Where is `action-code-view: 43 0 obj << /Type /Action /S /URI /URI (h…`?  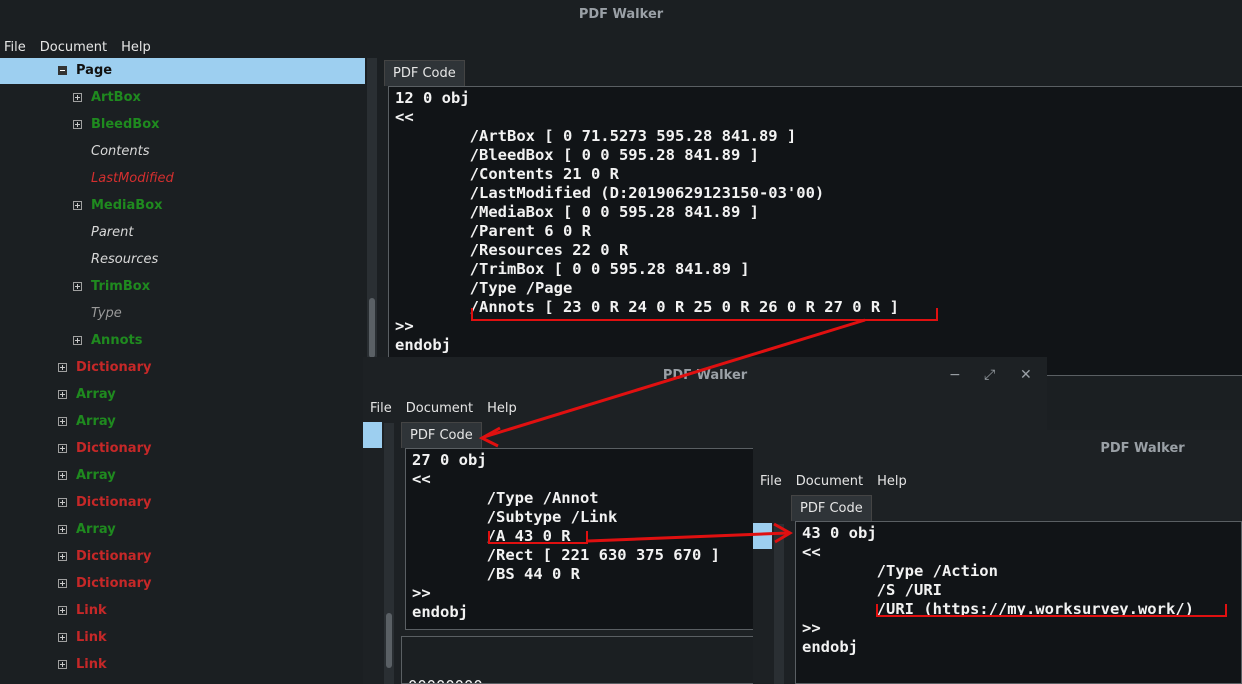 action-code-view: 43 0 obj << /Type /Action /S /URI /URI (h… is located at coordinates (1018, 602).